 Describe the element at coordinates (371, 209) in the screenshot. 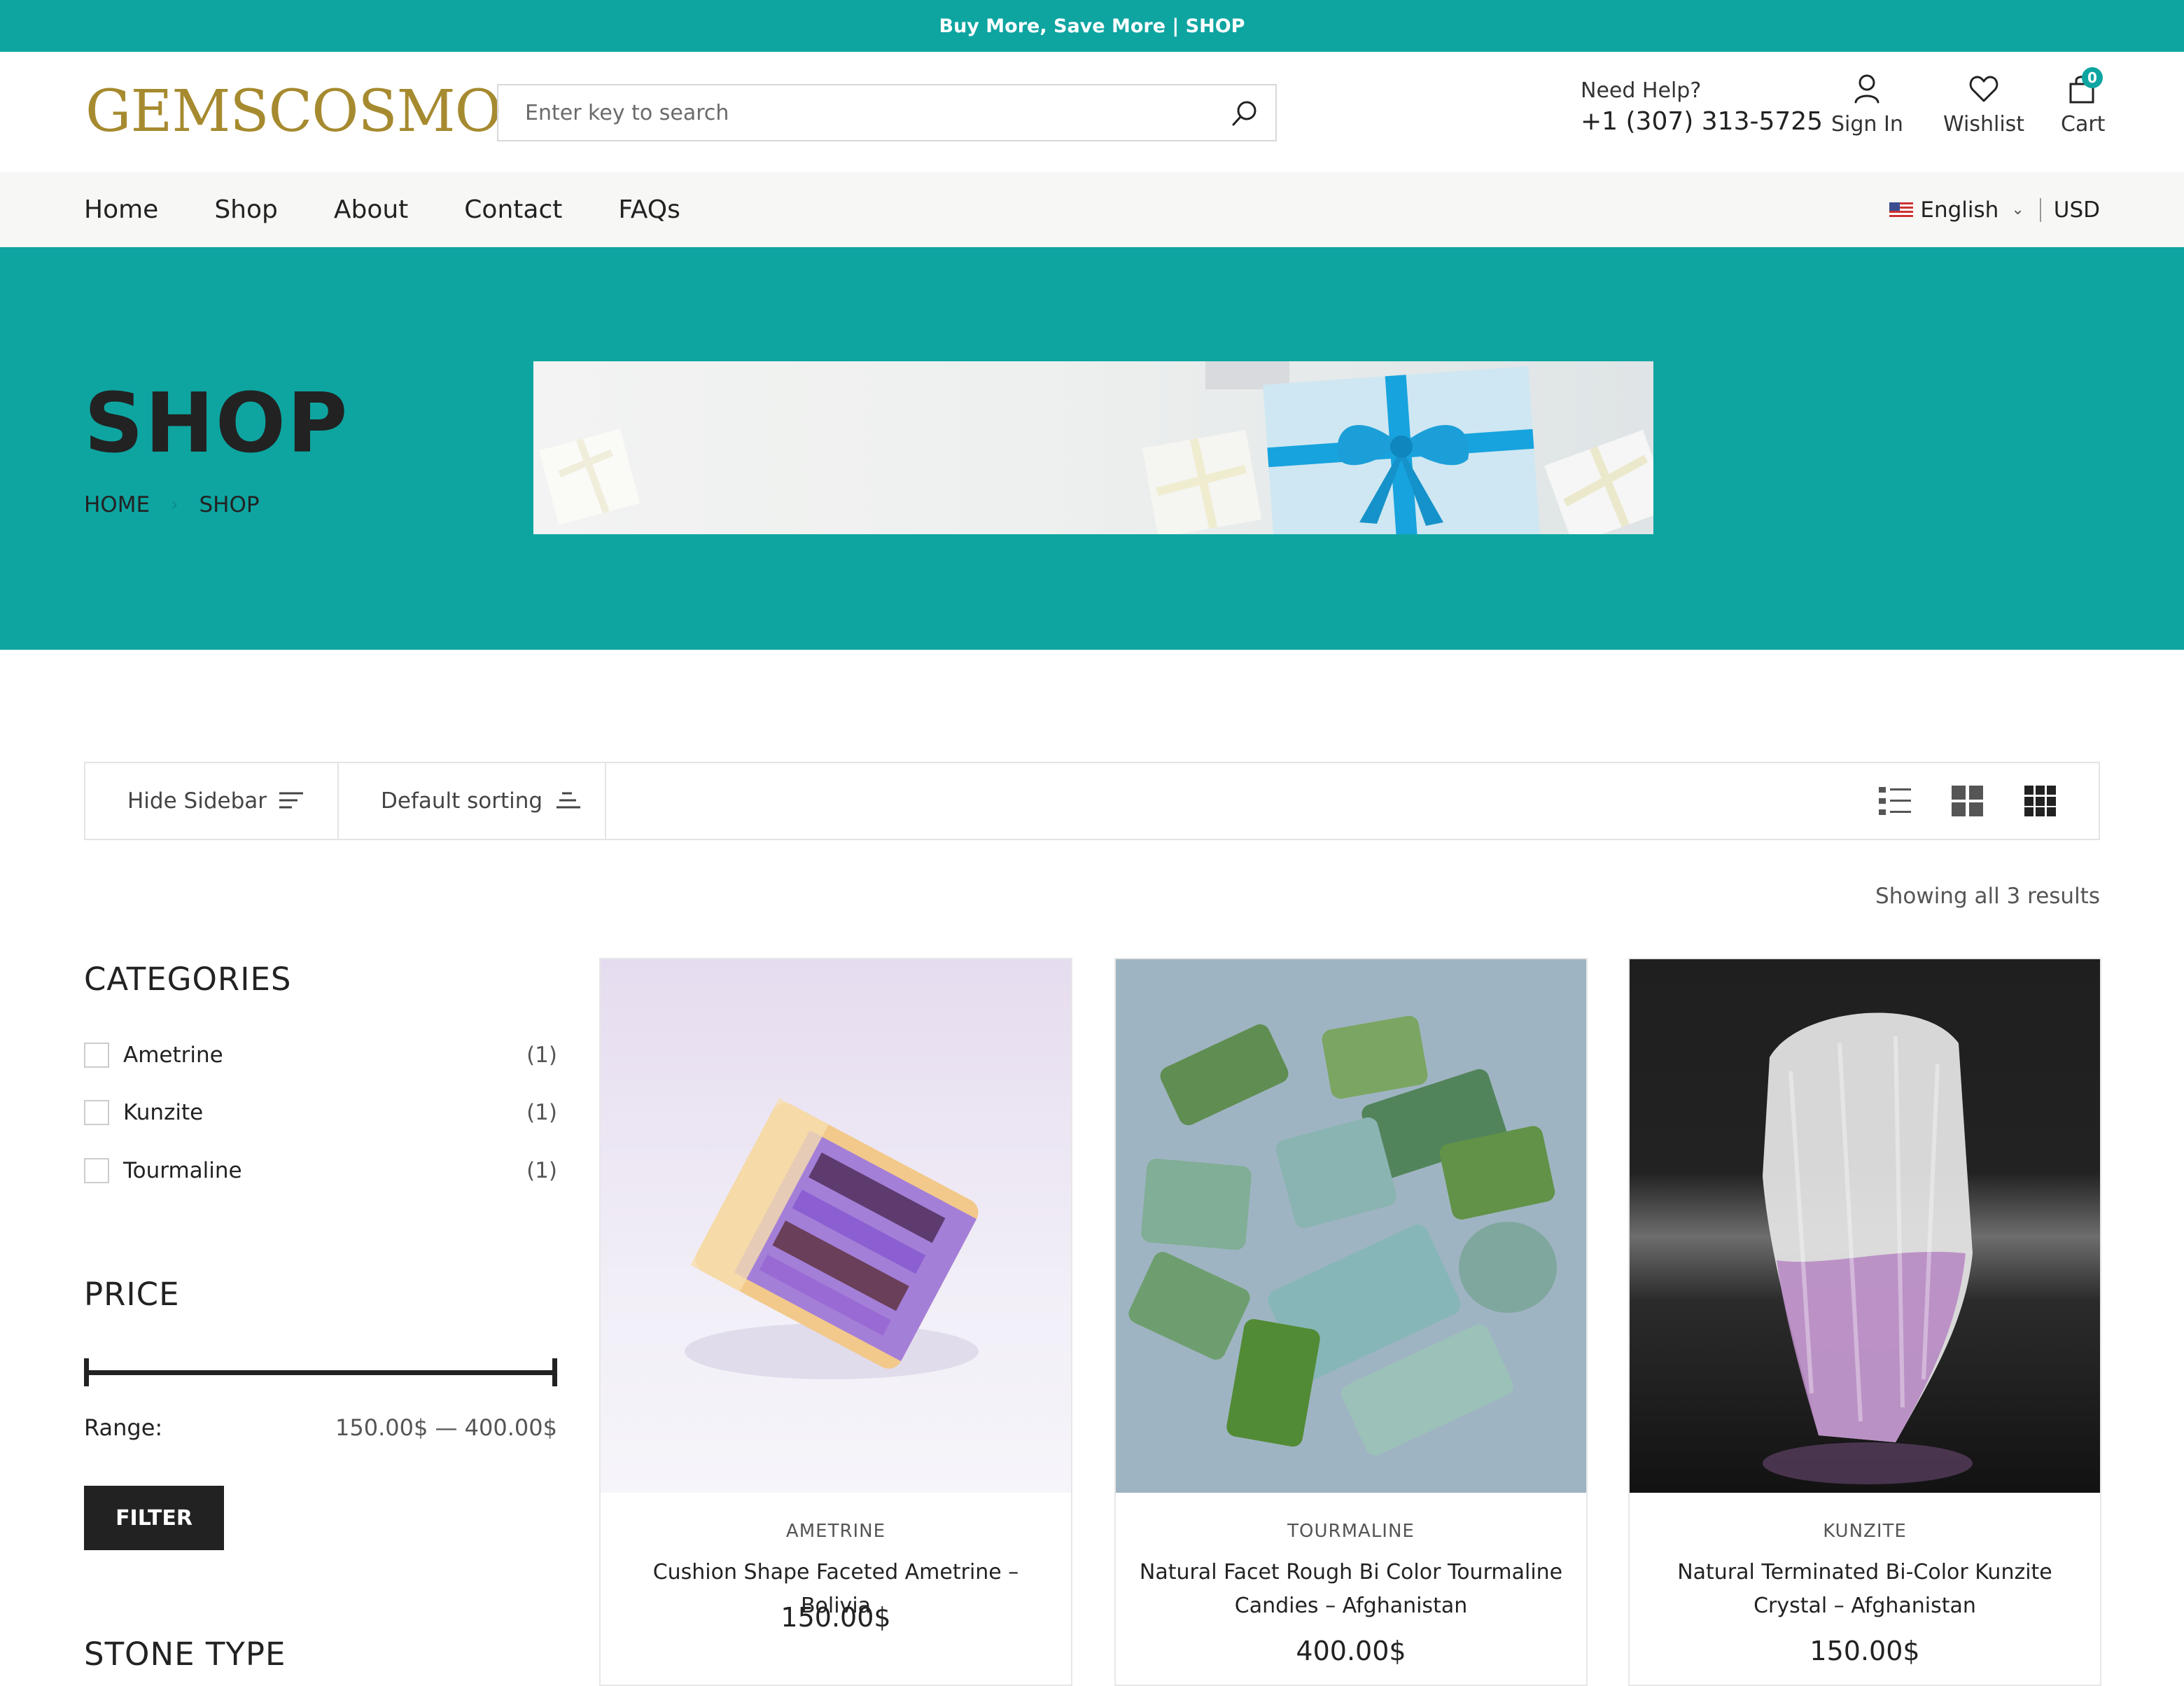

I see `nav-item-about: About` at that location.